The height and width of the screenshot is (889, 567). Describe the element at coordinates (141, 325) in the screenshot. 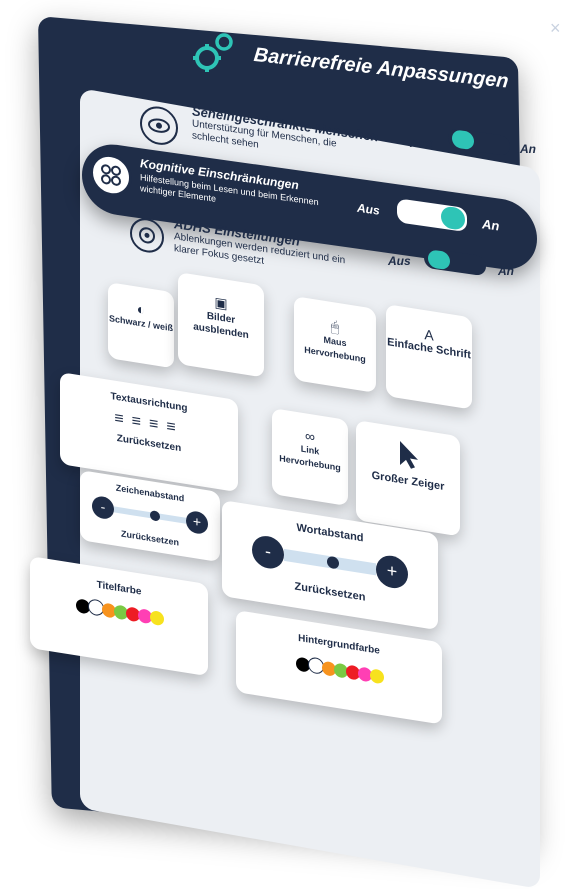

I see `bw-button: ◐ Schwarz / weiß` at that location.